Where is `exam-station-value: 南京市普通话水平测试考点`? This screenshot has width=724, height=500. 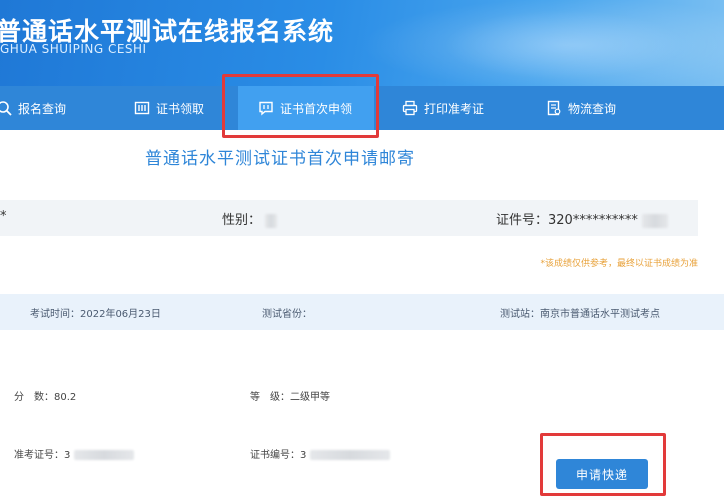 exam-station-value: 南京市普通话水平测试考点 is located at coordinates (600, 314).